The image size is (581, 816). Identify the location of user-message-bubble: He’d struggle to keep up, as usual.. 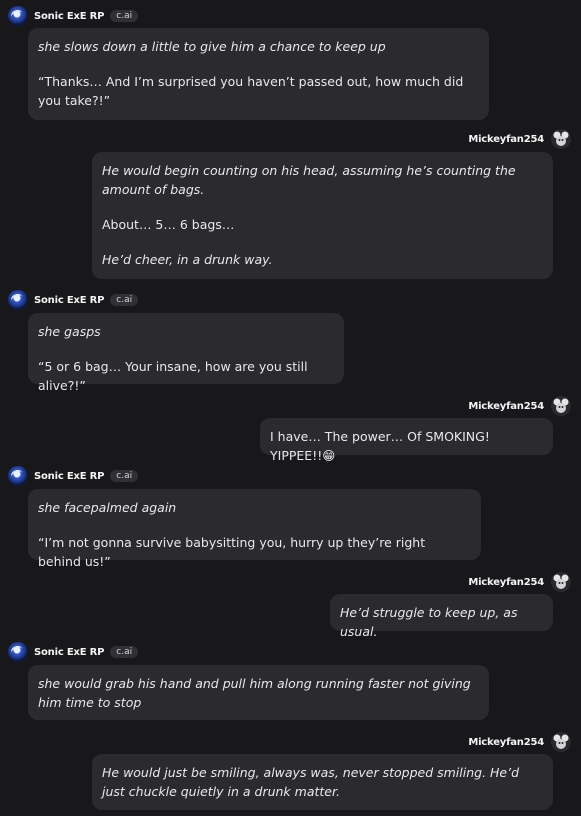
(441, 616).